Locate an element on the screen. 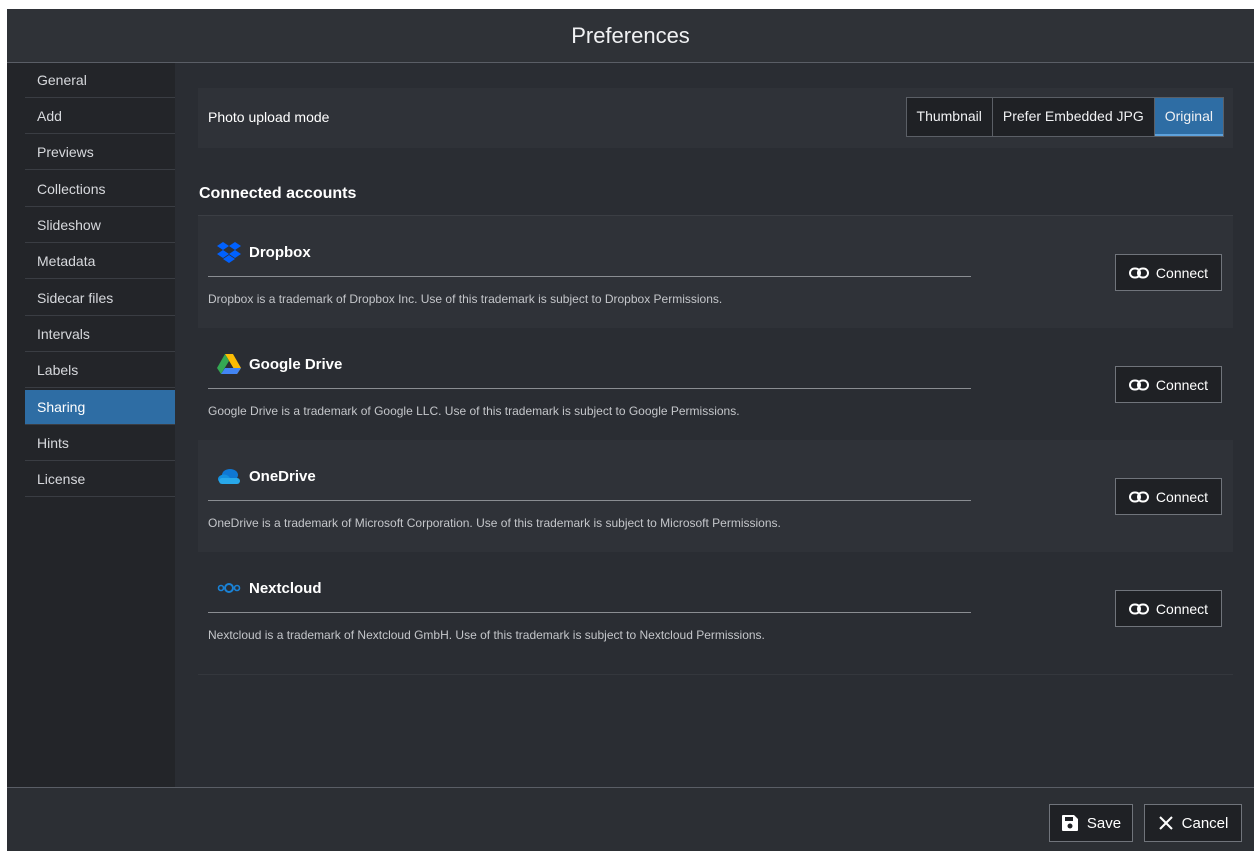 This screenshot has width=1255, height=851. photo-upload-mode-label: Photo upload mode is located at coordinates (269, 117).